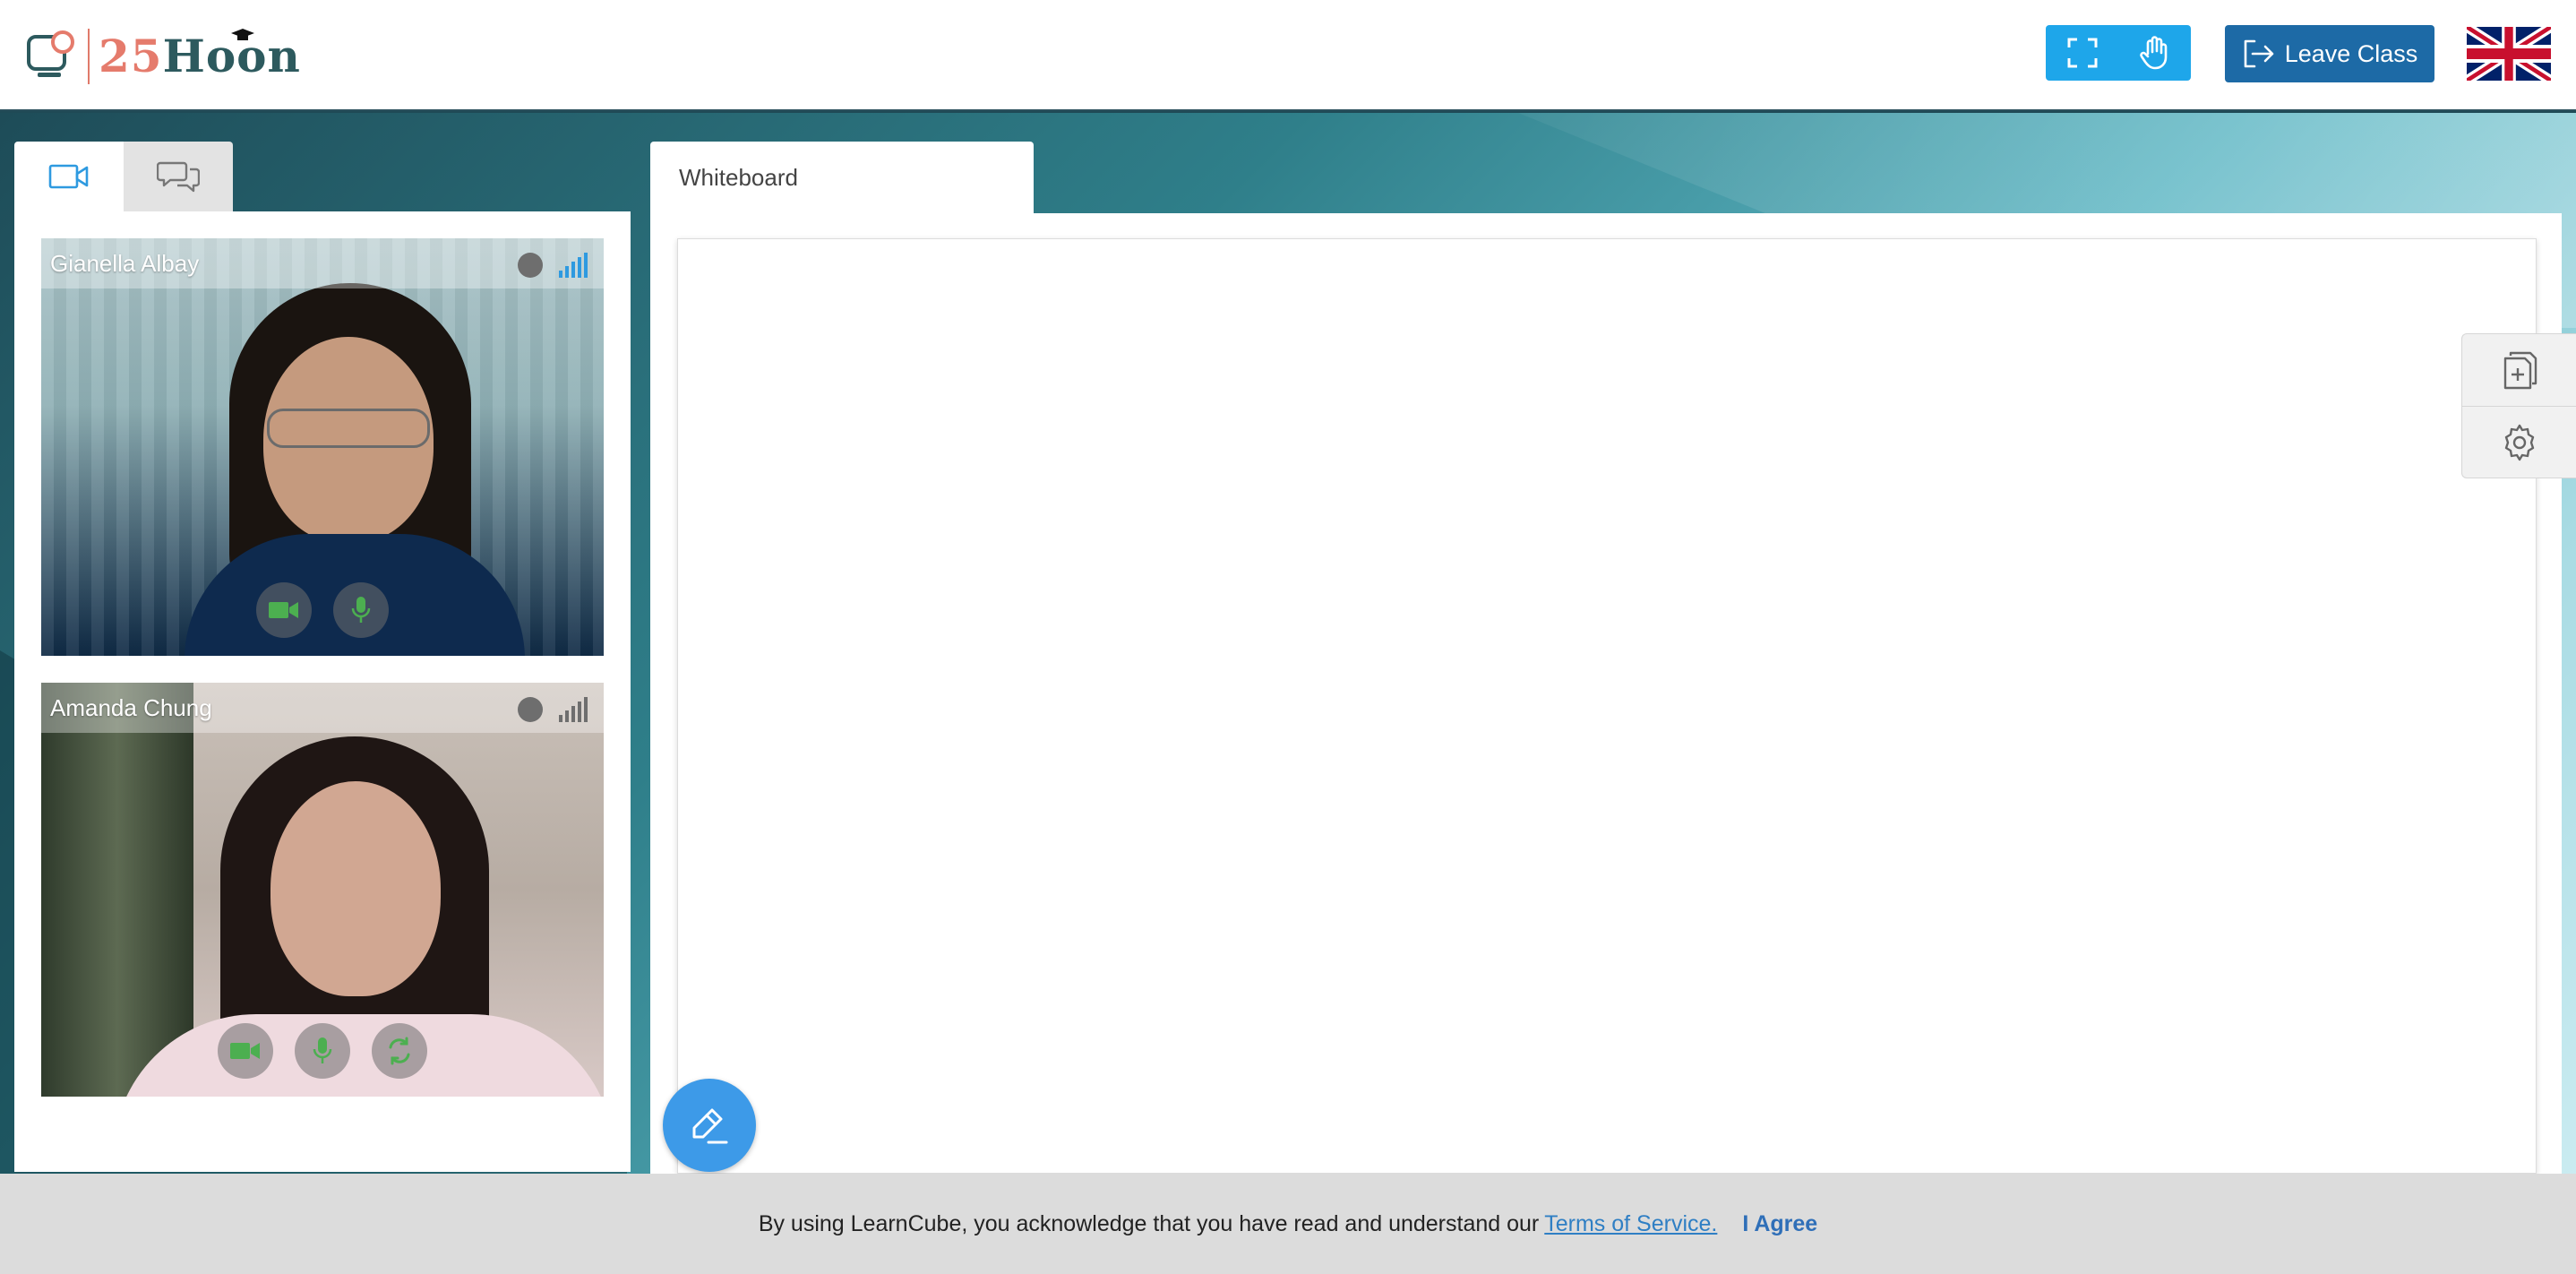 This screenshot has width=2576, height=1274. I want to click on settings-button, so click(2519, 442).